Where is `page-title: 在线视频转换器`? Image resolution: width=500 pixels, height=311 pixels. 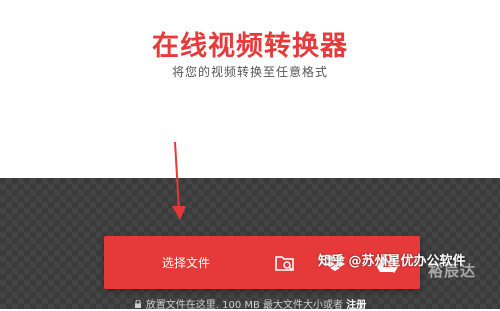
page-title: 在线视频转换器 is located at coordinates (250, 46).